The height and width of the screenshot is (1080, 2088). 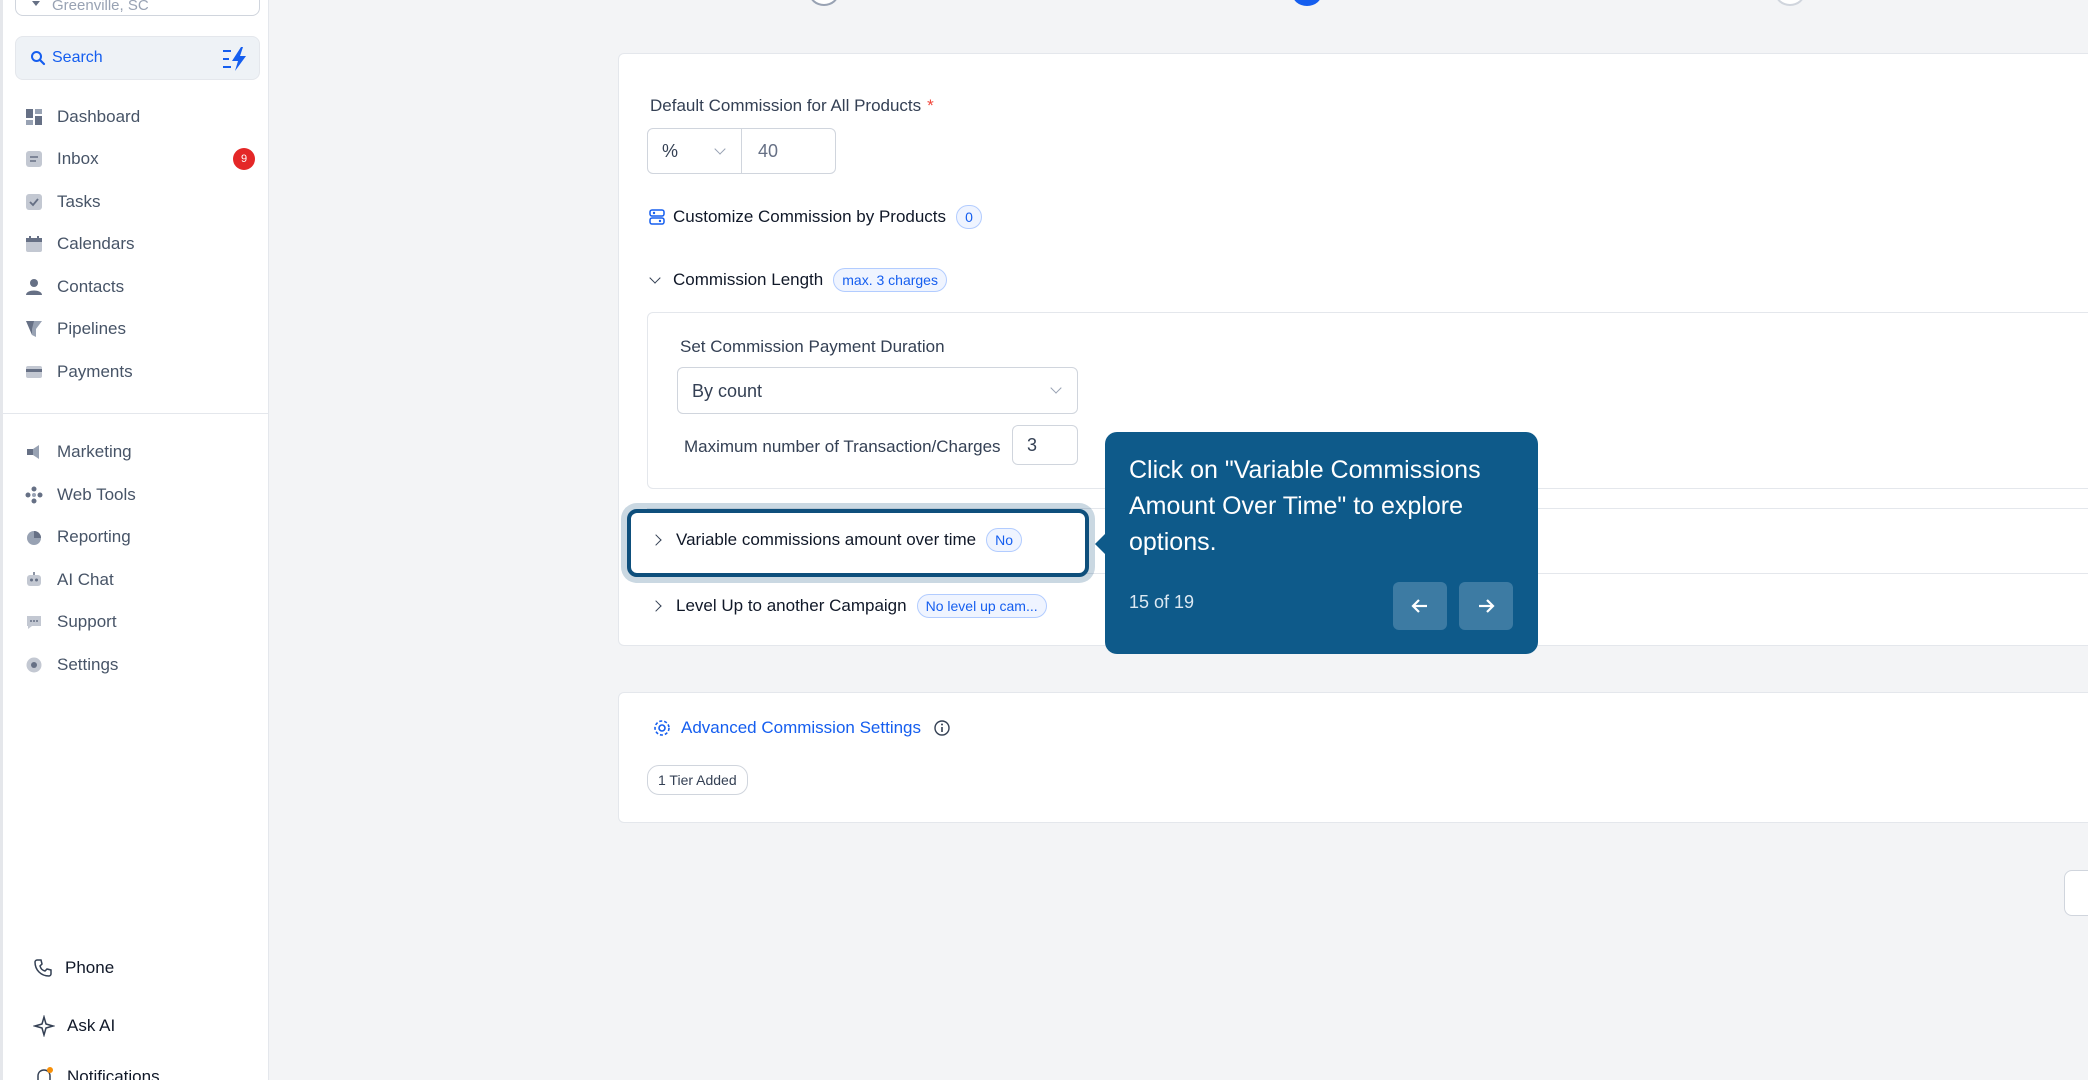 I want to click on calendar-icon, so click(x=34, y=244).